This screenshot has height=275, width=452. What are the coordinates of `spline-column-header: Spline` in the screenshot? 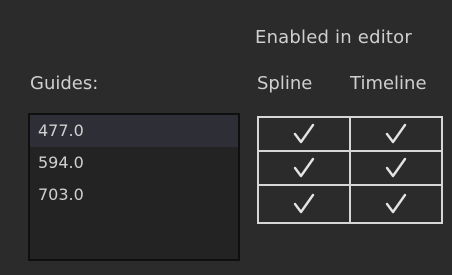 It's located at (285, 83).